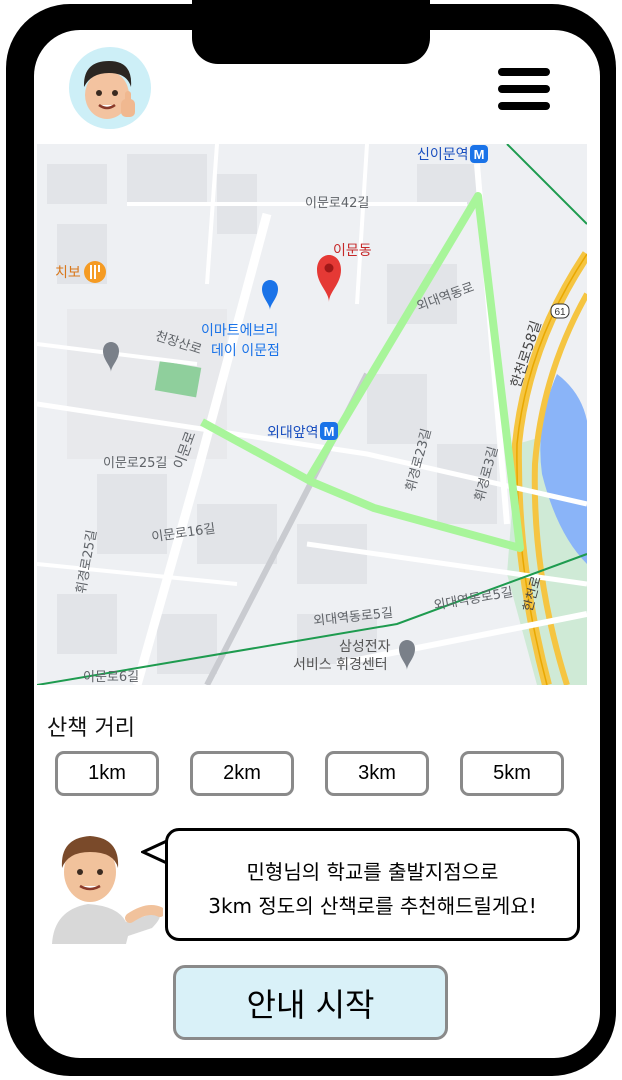 Image resolution: width=622 pixels, height=1080 pixels. Describe the element at coordinates (407, 655) in the screenshot. I see `service-icon` at that location.